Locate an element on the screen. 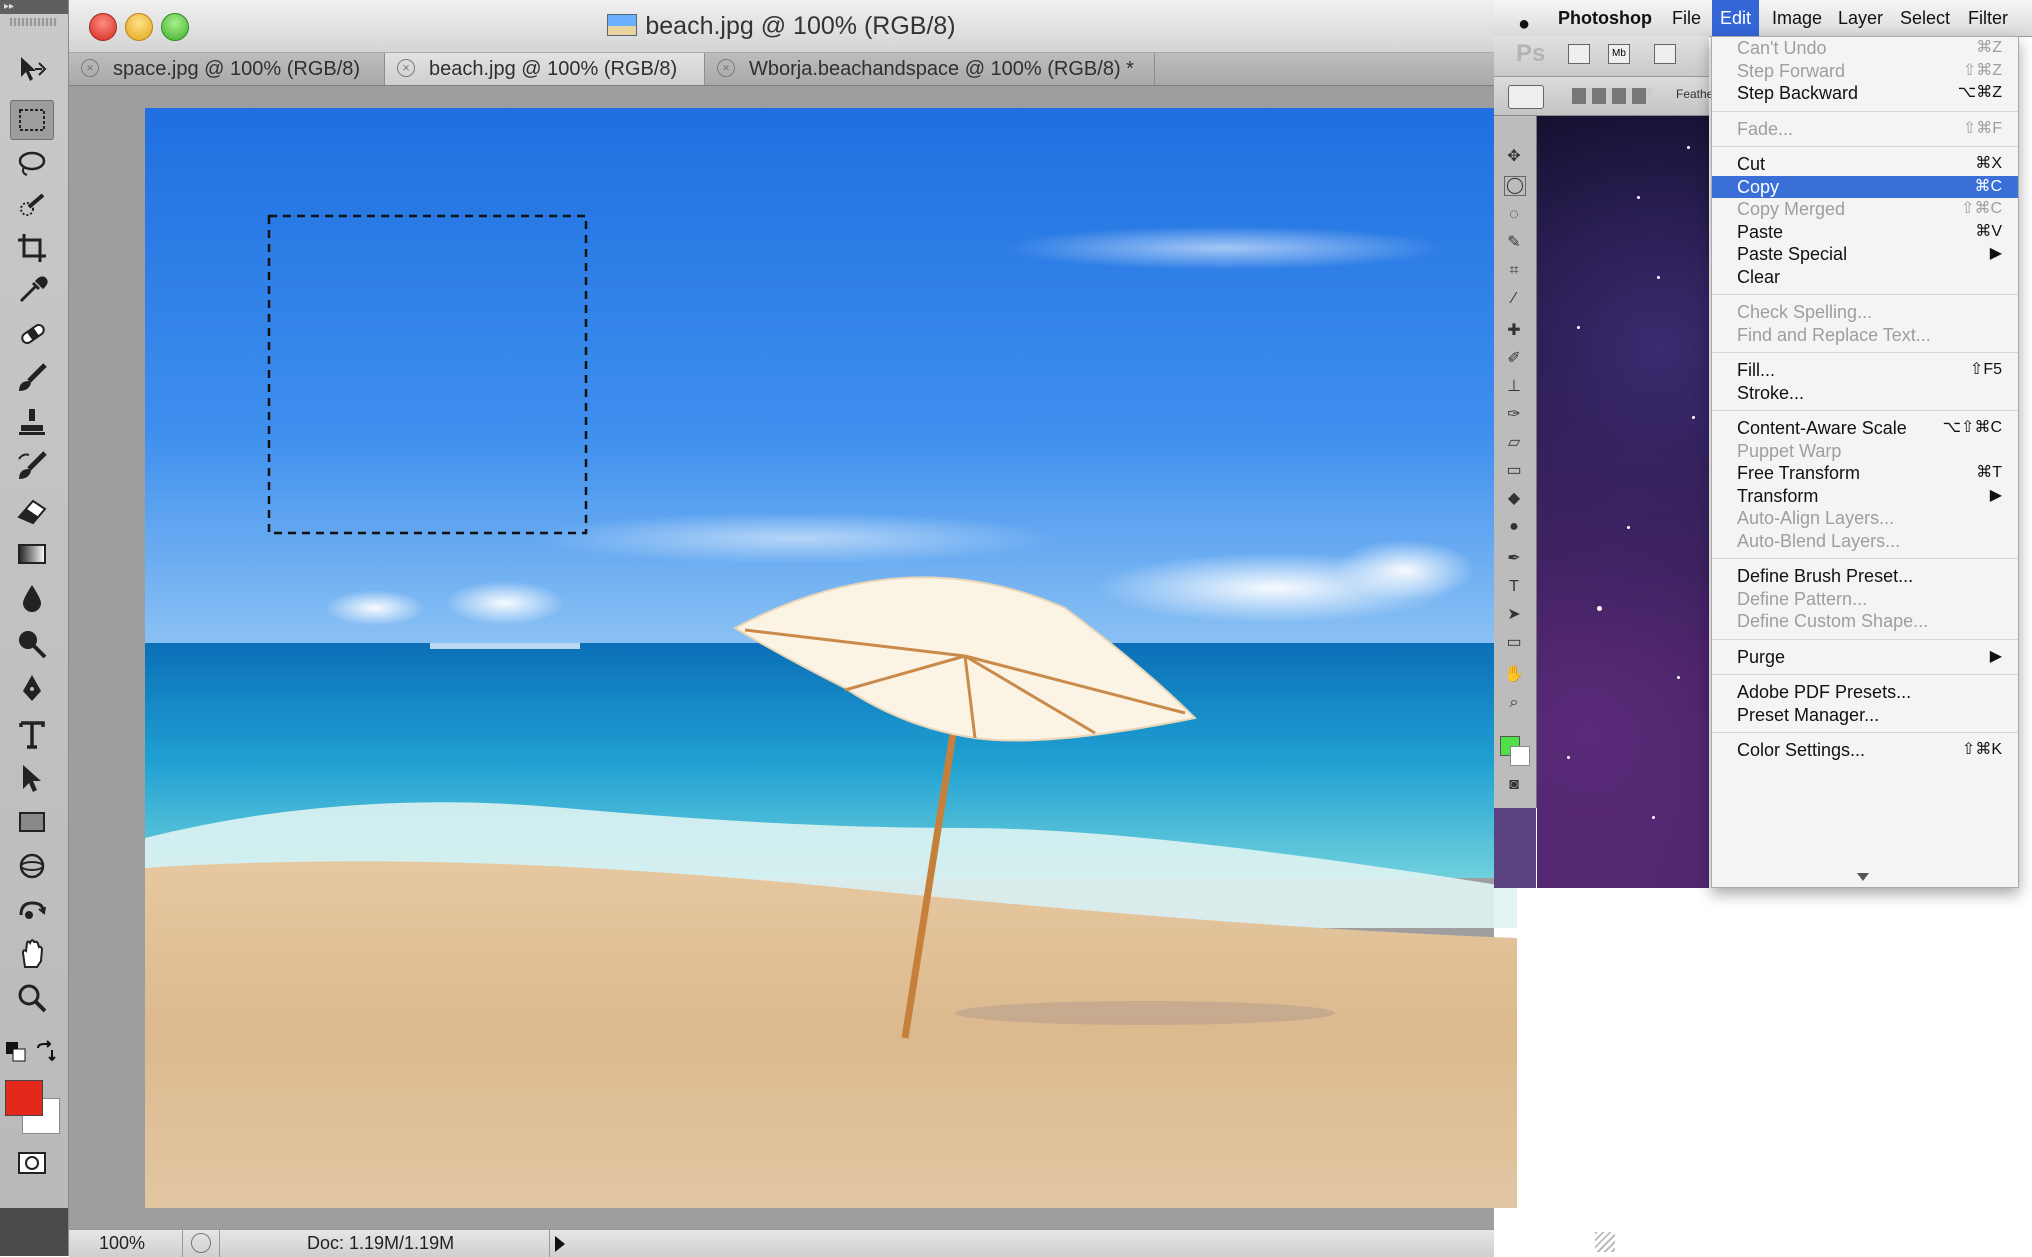 The image size is (2032, 1257). quick-mask-icon is located at coordinates (32, 1162).